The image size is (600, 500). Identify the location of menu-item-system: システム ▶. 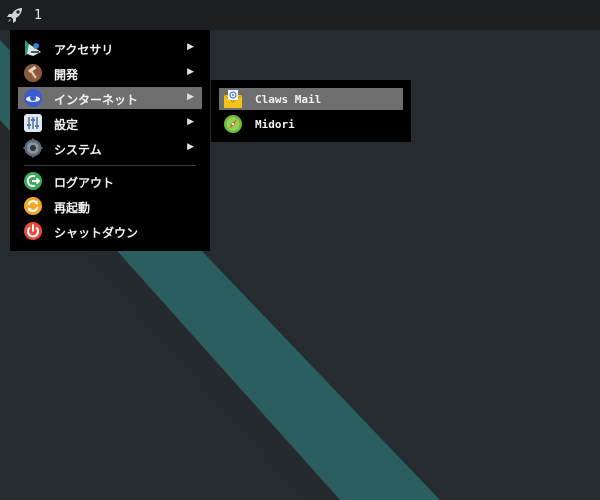
(110, 148).